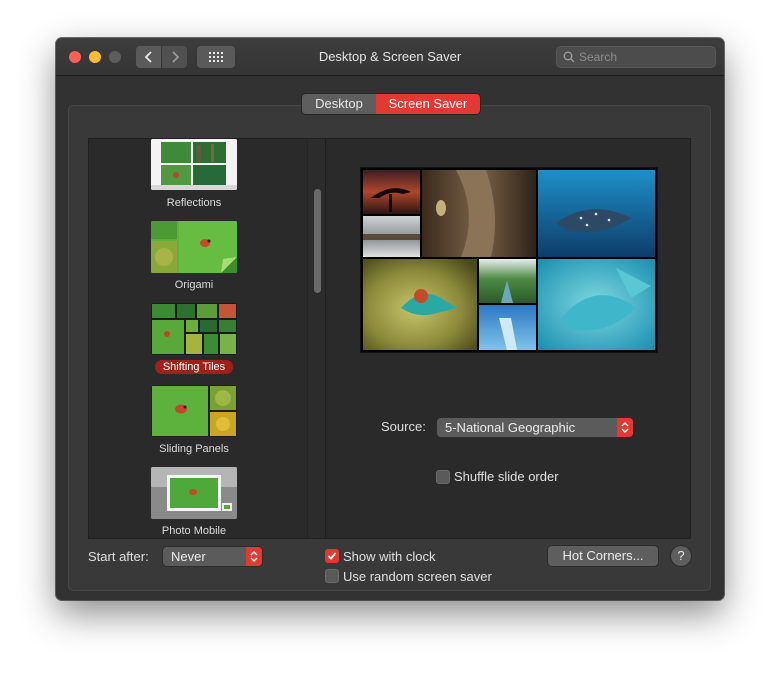 This screenshot has height=674, width=780. I want to click on screen-saver-preview, so click(509, 260).